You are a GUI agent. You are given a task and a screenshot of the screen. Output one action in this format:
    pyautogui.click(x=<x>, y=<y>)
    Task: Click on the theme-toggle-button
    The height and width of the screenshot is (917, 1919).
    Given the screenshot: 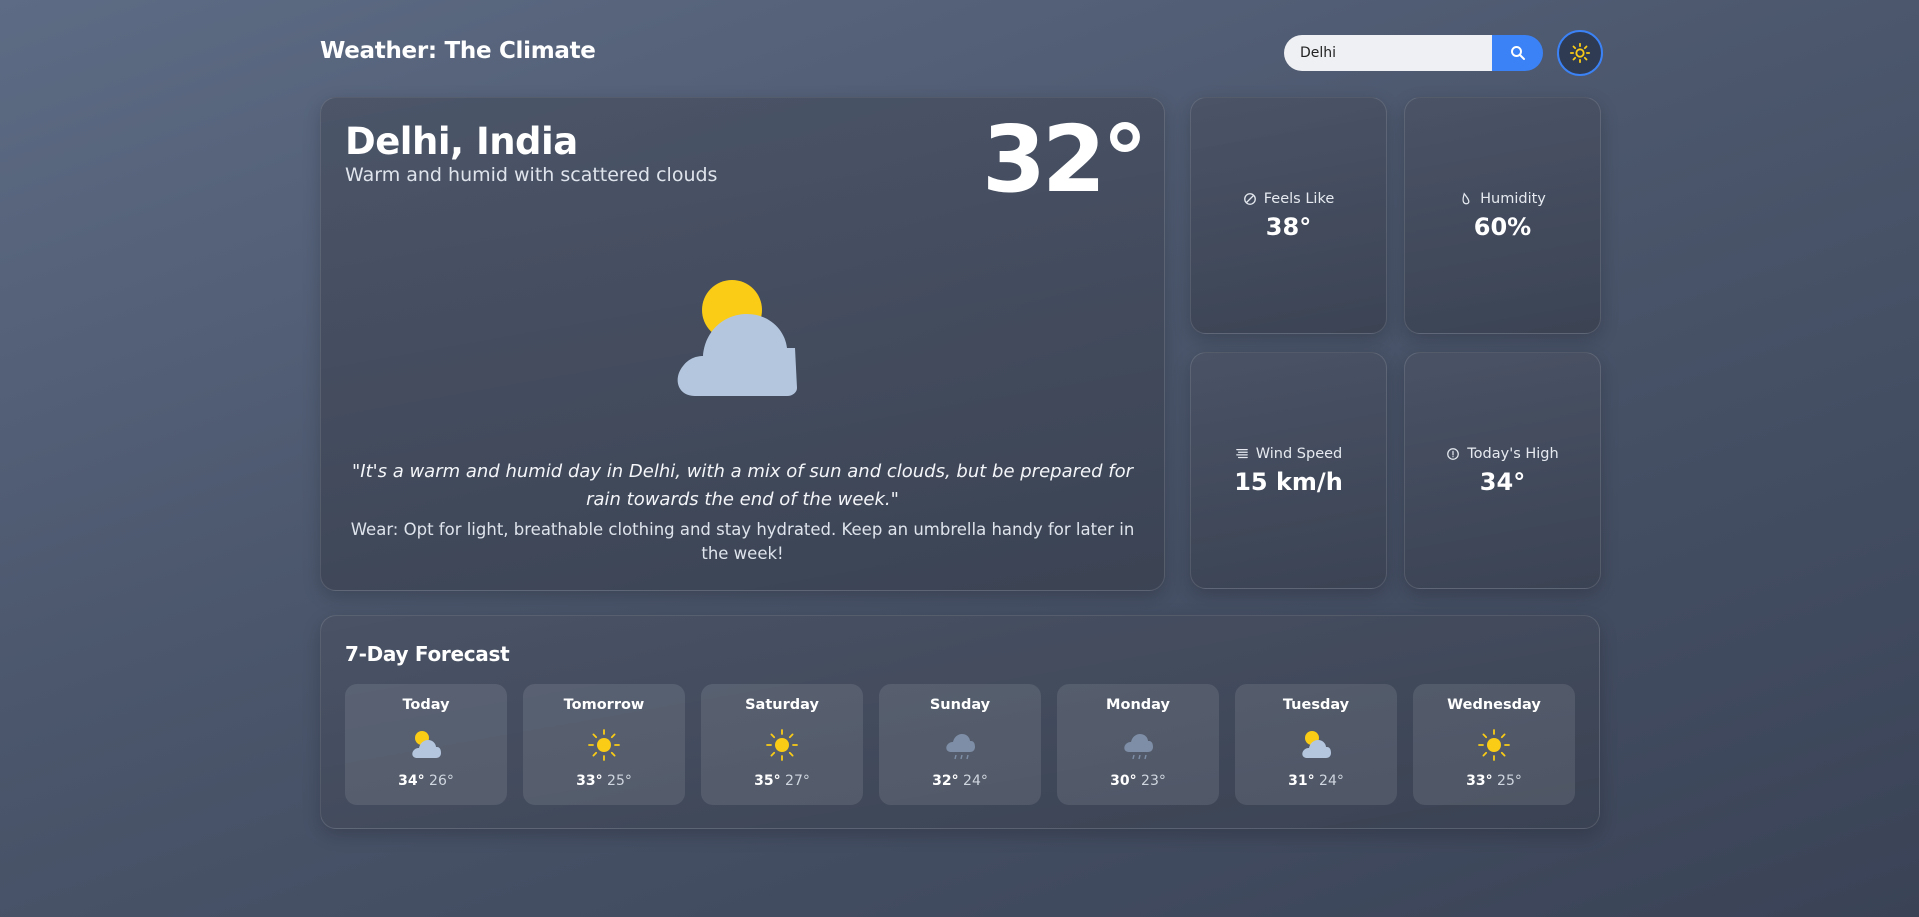 What is the action you would take?
    pyautogui.click(x=1580, y=53)
    